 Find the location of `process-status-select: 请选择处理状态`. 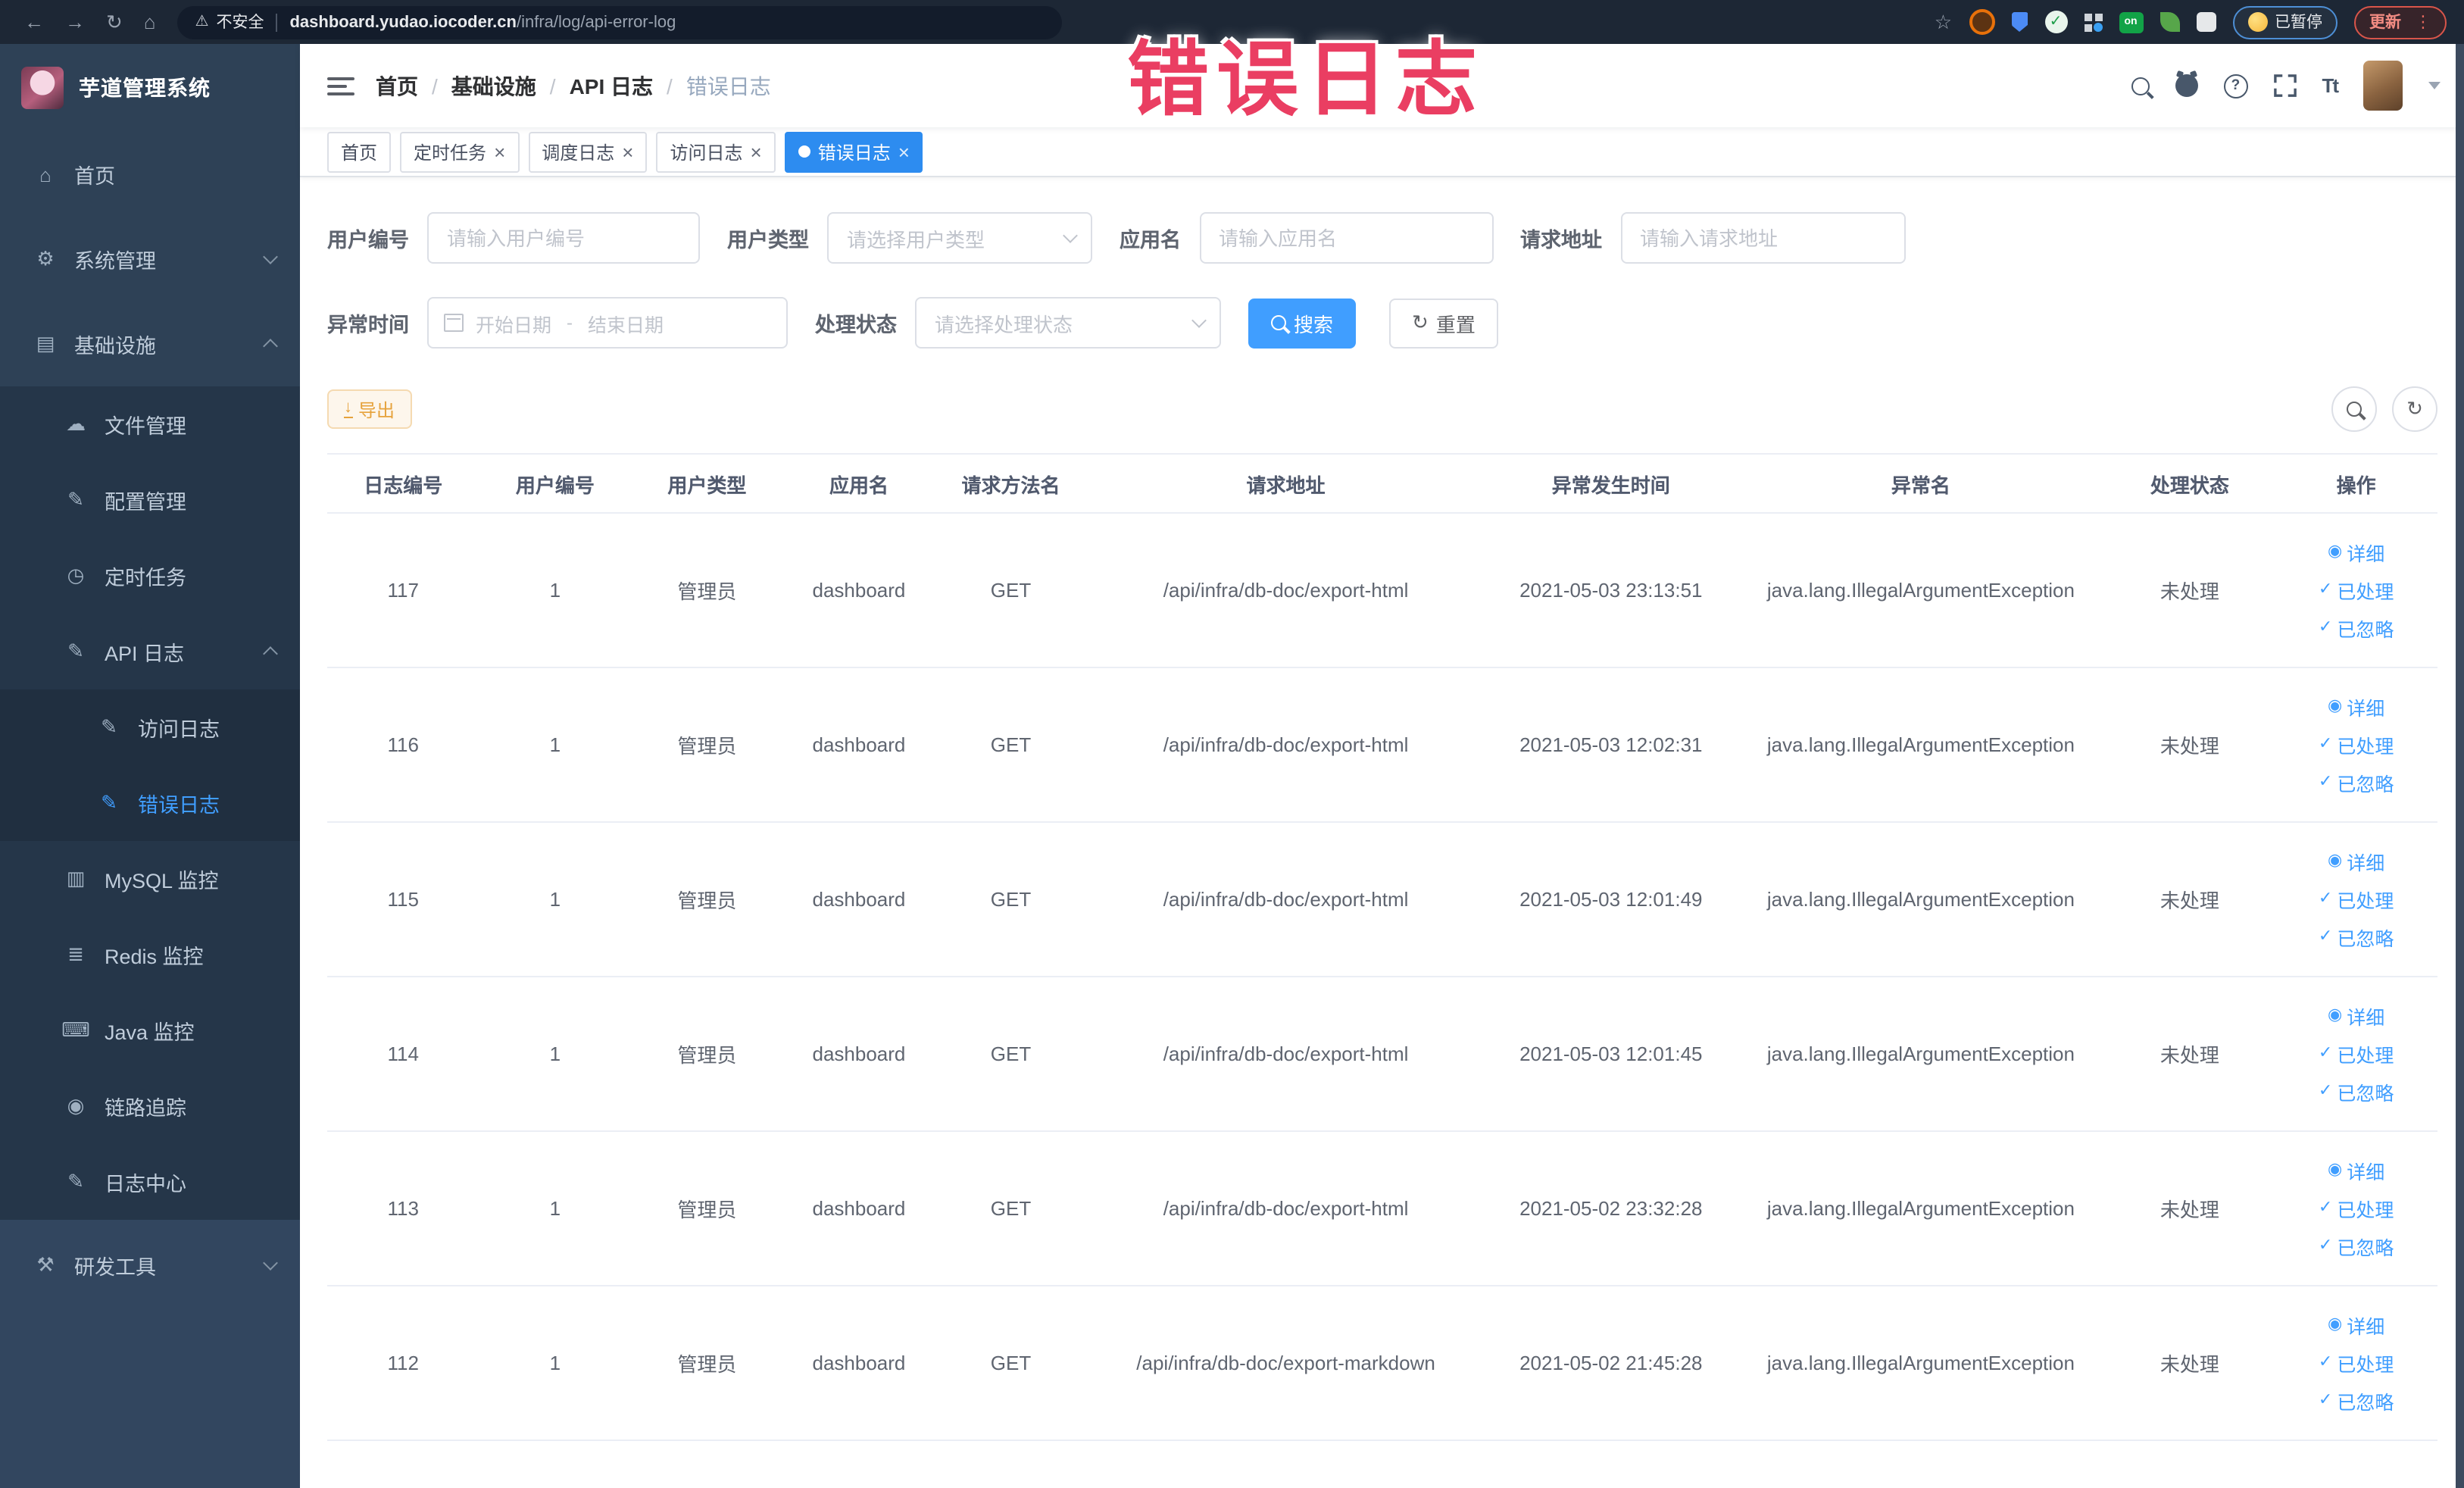

process-status-select: 请选择处理状态 is located at coordinates (1068, 323).